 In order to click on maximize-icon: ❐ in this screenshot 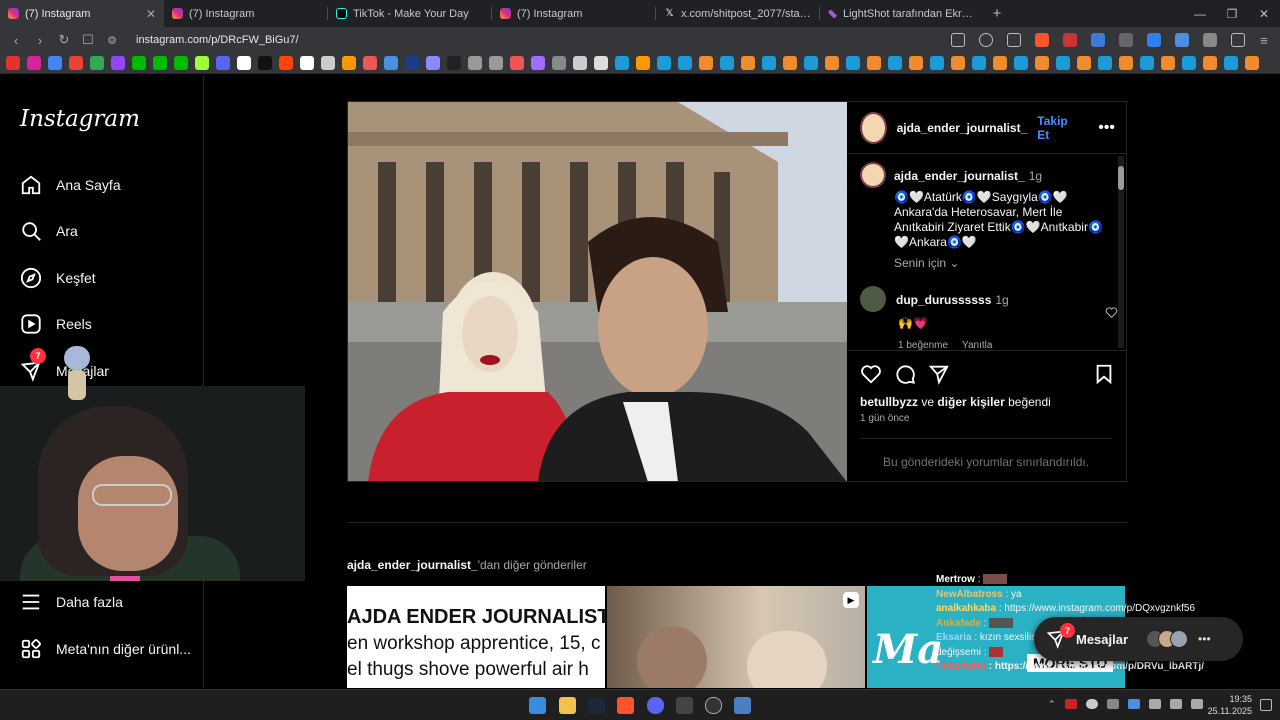, I will do `click(1232, 13)`.